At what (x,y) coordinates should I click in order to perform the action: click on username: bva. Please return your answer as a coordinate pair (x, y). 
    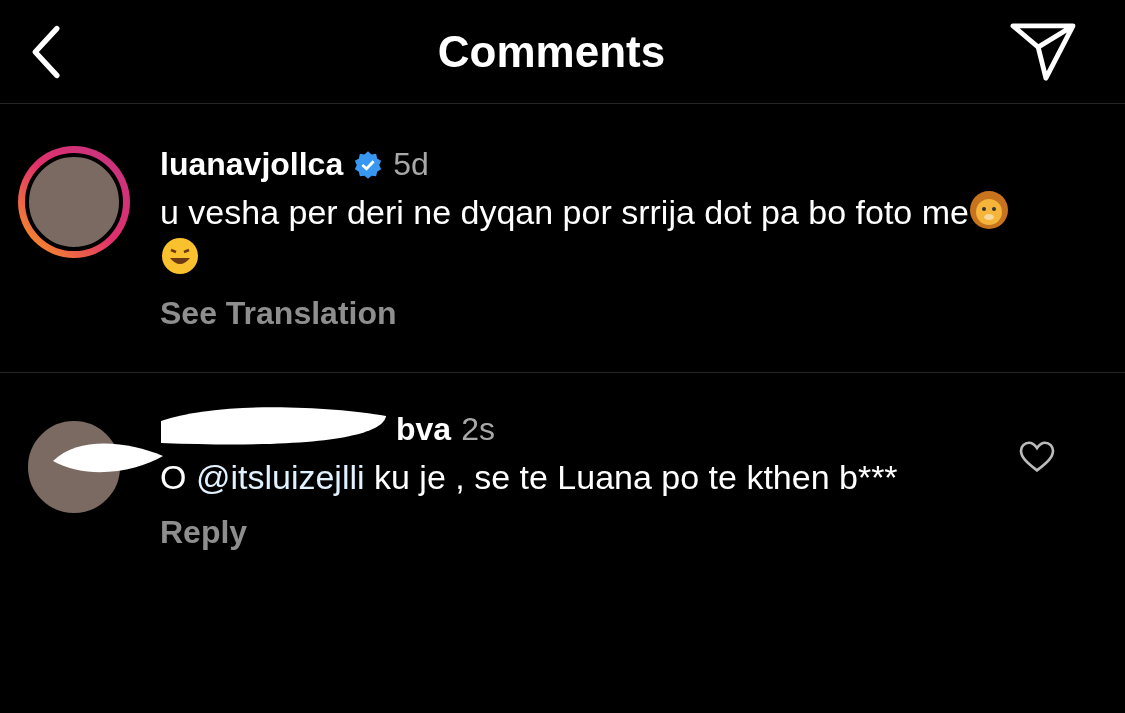
    Looking at the image, I should click on (424, 429).